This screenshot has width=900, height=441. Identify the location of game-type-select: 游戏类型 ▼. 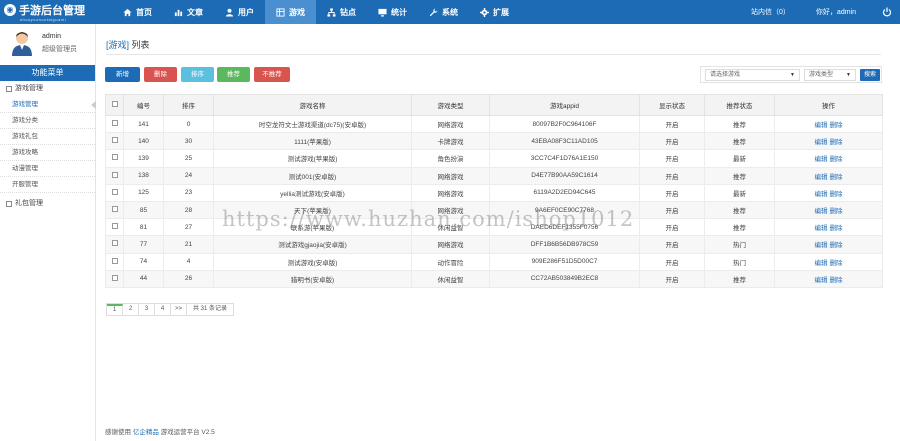
(830, 74).